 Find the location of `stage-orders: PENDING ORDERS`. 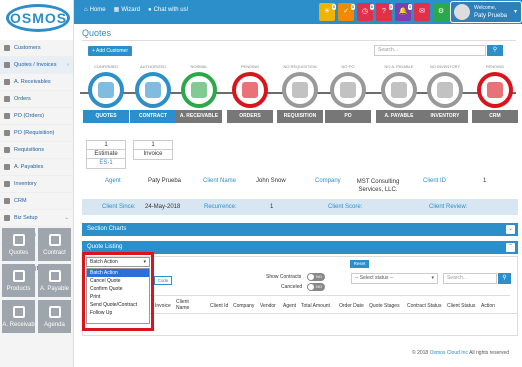

stage-orders: PENDING ORDERS is located at coordinates (250, 93).